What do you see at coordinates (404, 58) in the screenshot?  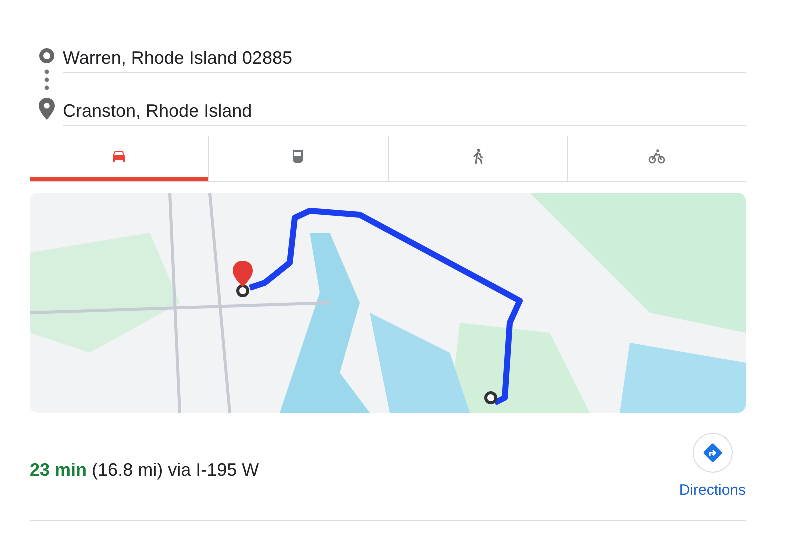 I see `origin-field: Warren, Rhode Island 02885` at bounding box center [404, 58].